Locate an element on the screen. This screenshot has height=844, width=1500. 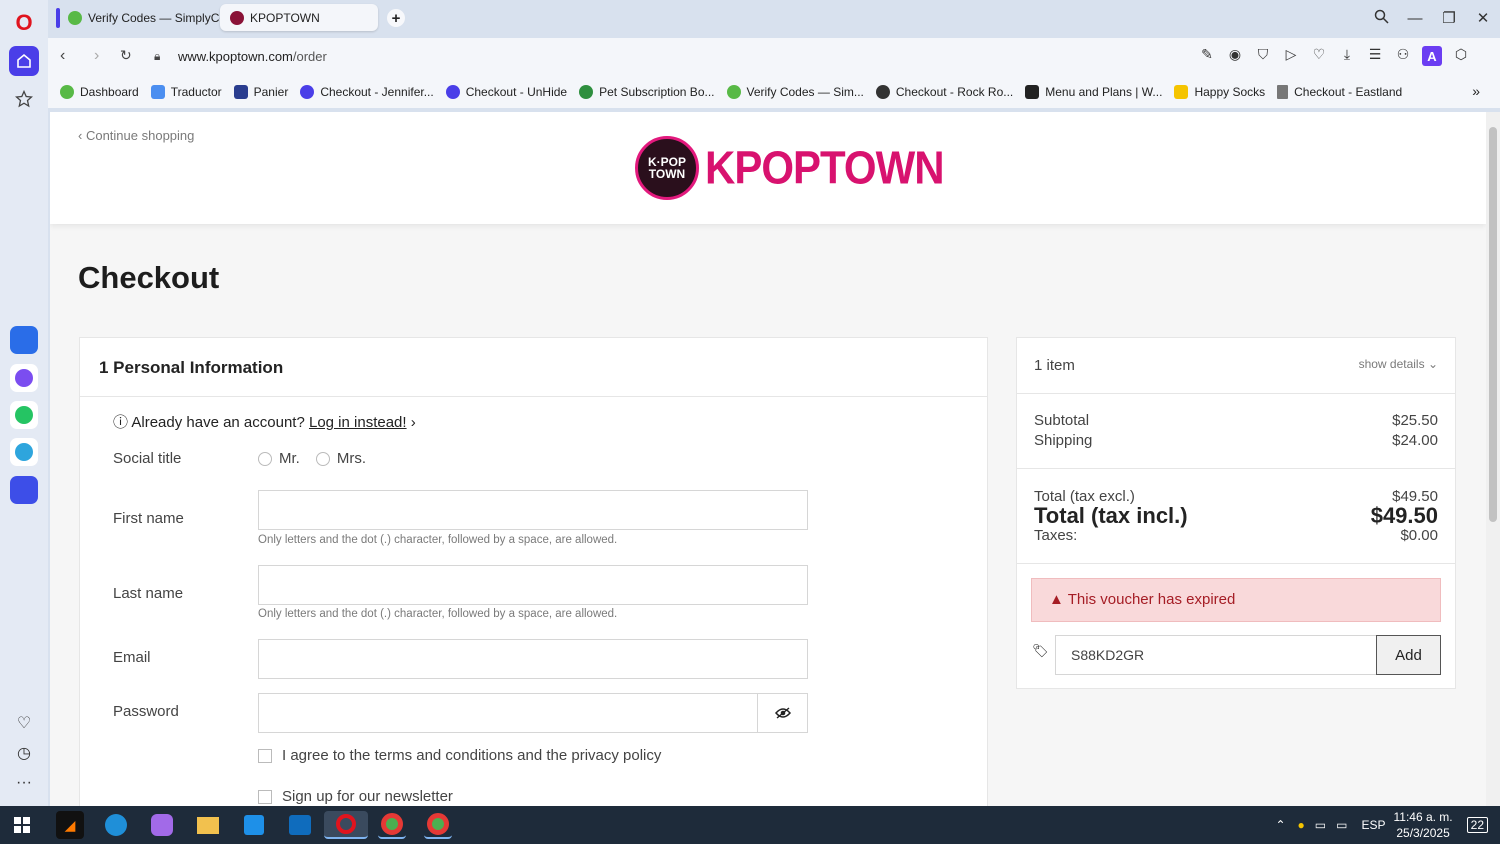
section-title: 1 Personal Information is located at coordinates (533, 367).